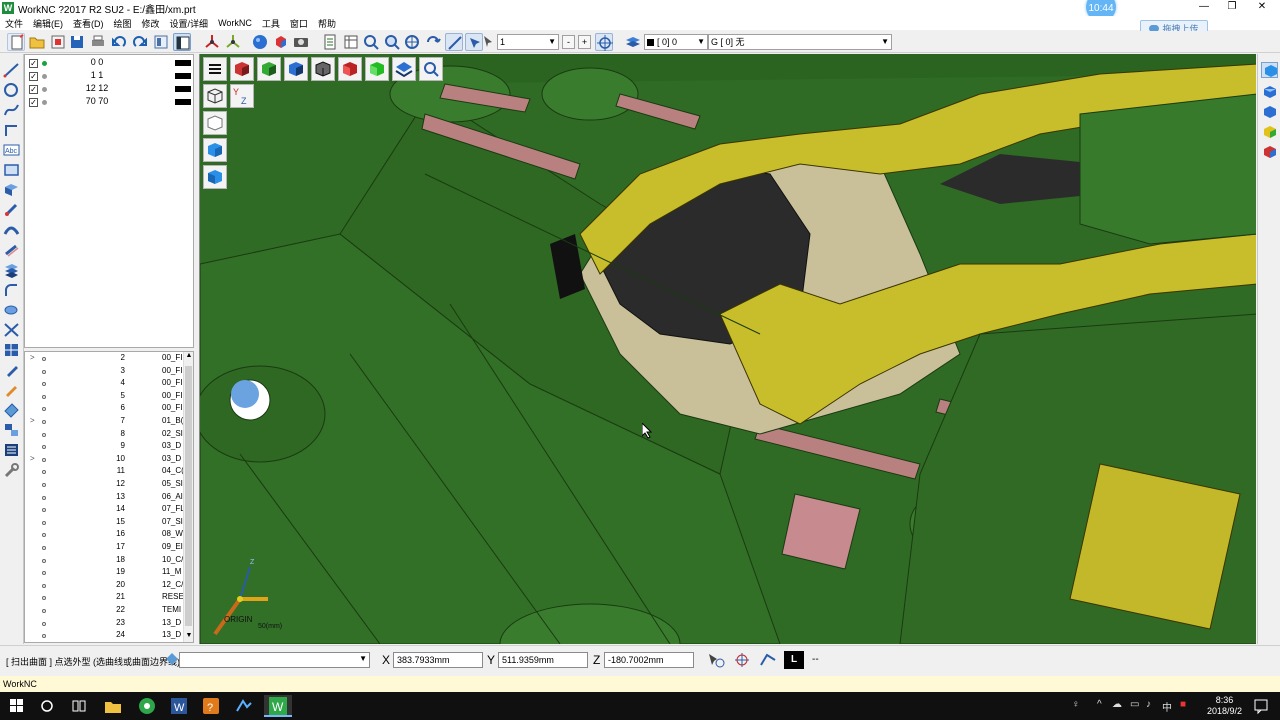 This screenshot has height=720, width=1280. I want to click on tree-row: 9 03_D, so click(105, 447).